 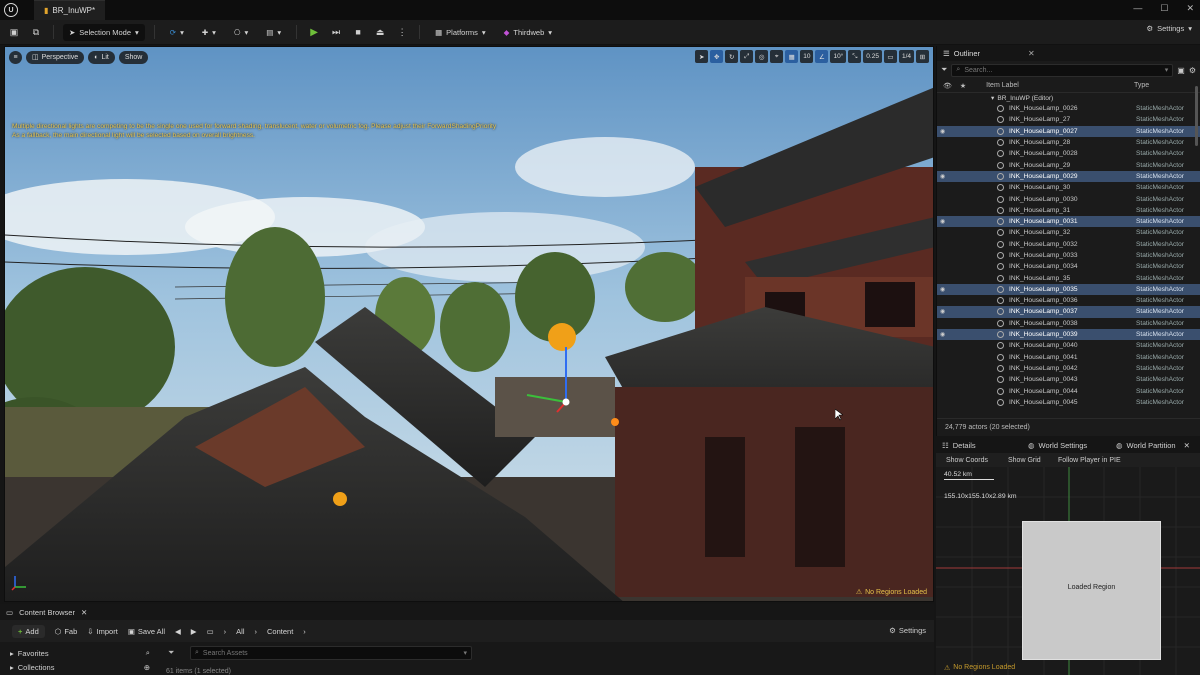 What do you see at coordinates (104, 32) in the screenshot?
I see `selection-mode-dropdown: ➤ Selection Mode ▾` at bounding box center [104, 32].